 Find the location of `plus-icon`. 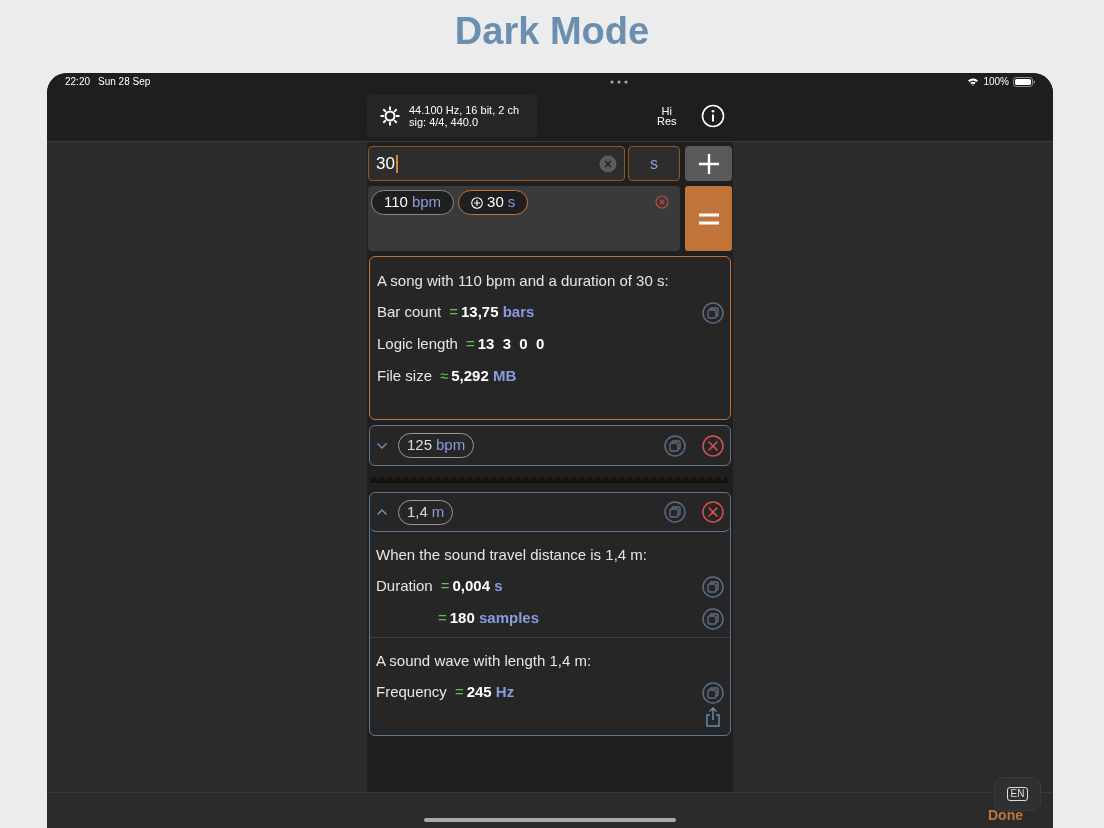

plus-icon is located at coordinates (708, 163).